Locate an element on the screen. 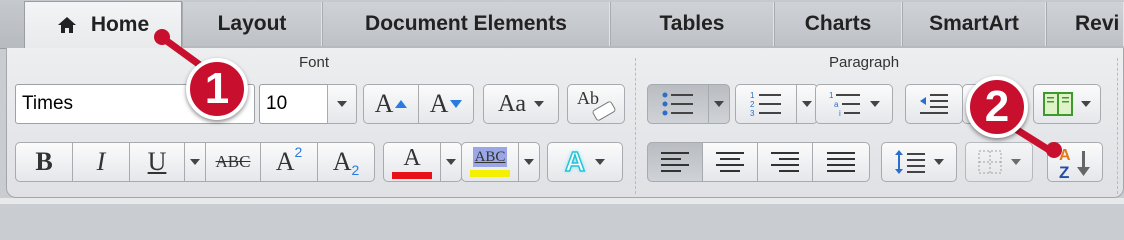 This screenshot has width=1124, height=240. callout-number: 2 is located at coordinates (997, 106).